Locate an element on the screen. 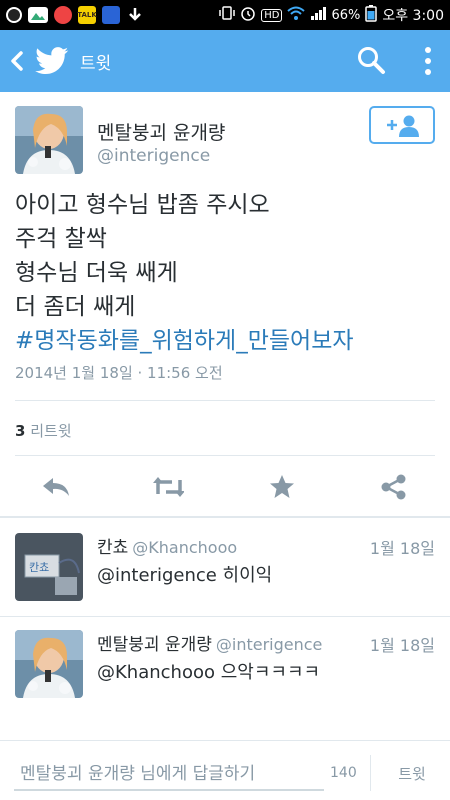  retweet-button is located at coordinates (168, 487).